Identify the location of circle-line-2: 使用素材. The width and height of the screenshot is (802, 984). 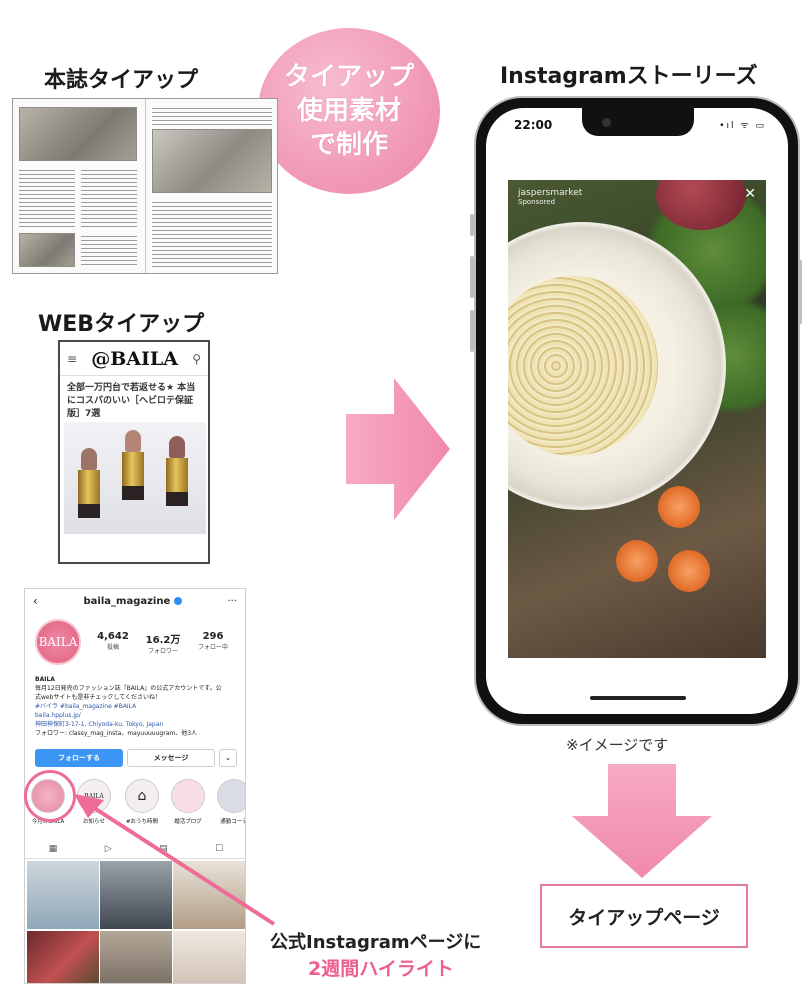
(348, 111).